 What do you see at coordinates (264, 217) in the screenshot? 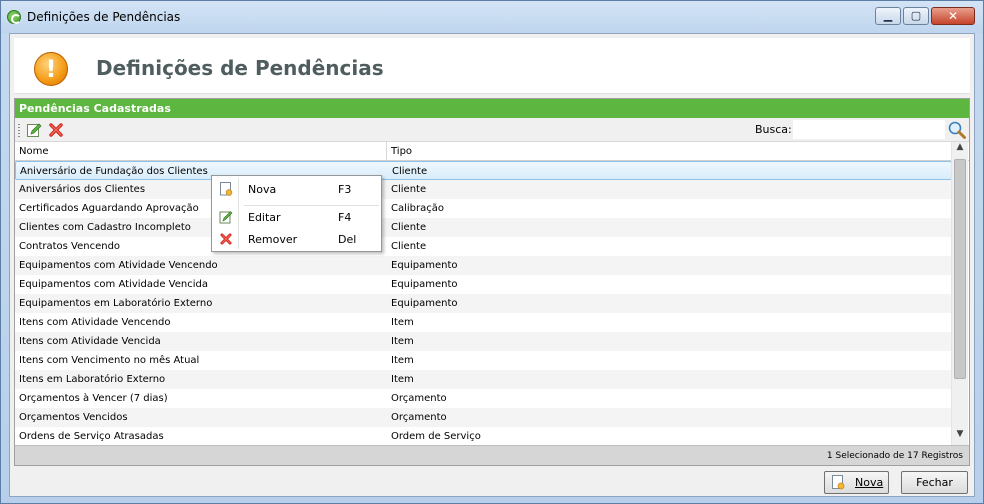
I see `menu-item-label: Editar` at bounding box center [264, 217].